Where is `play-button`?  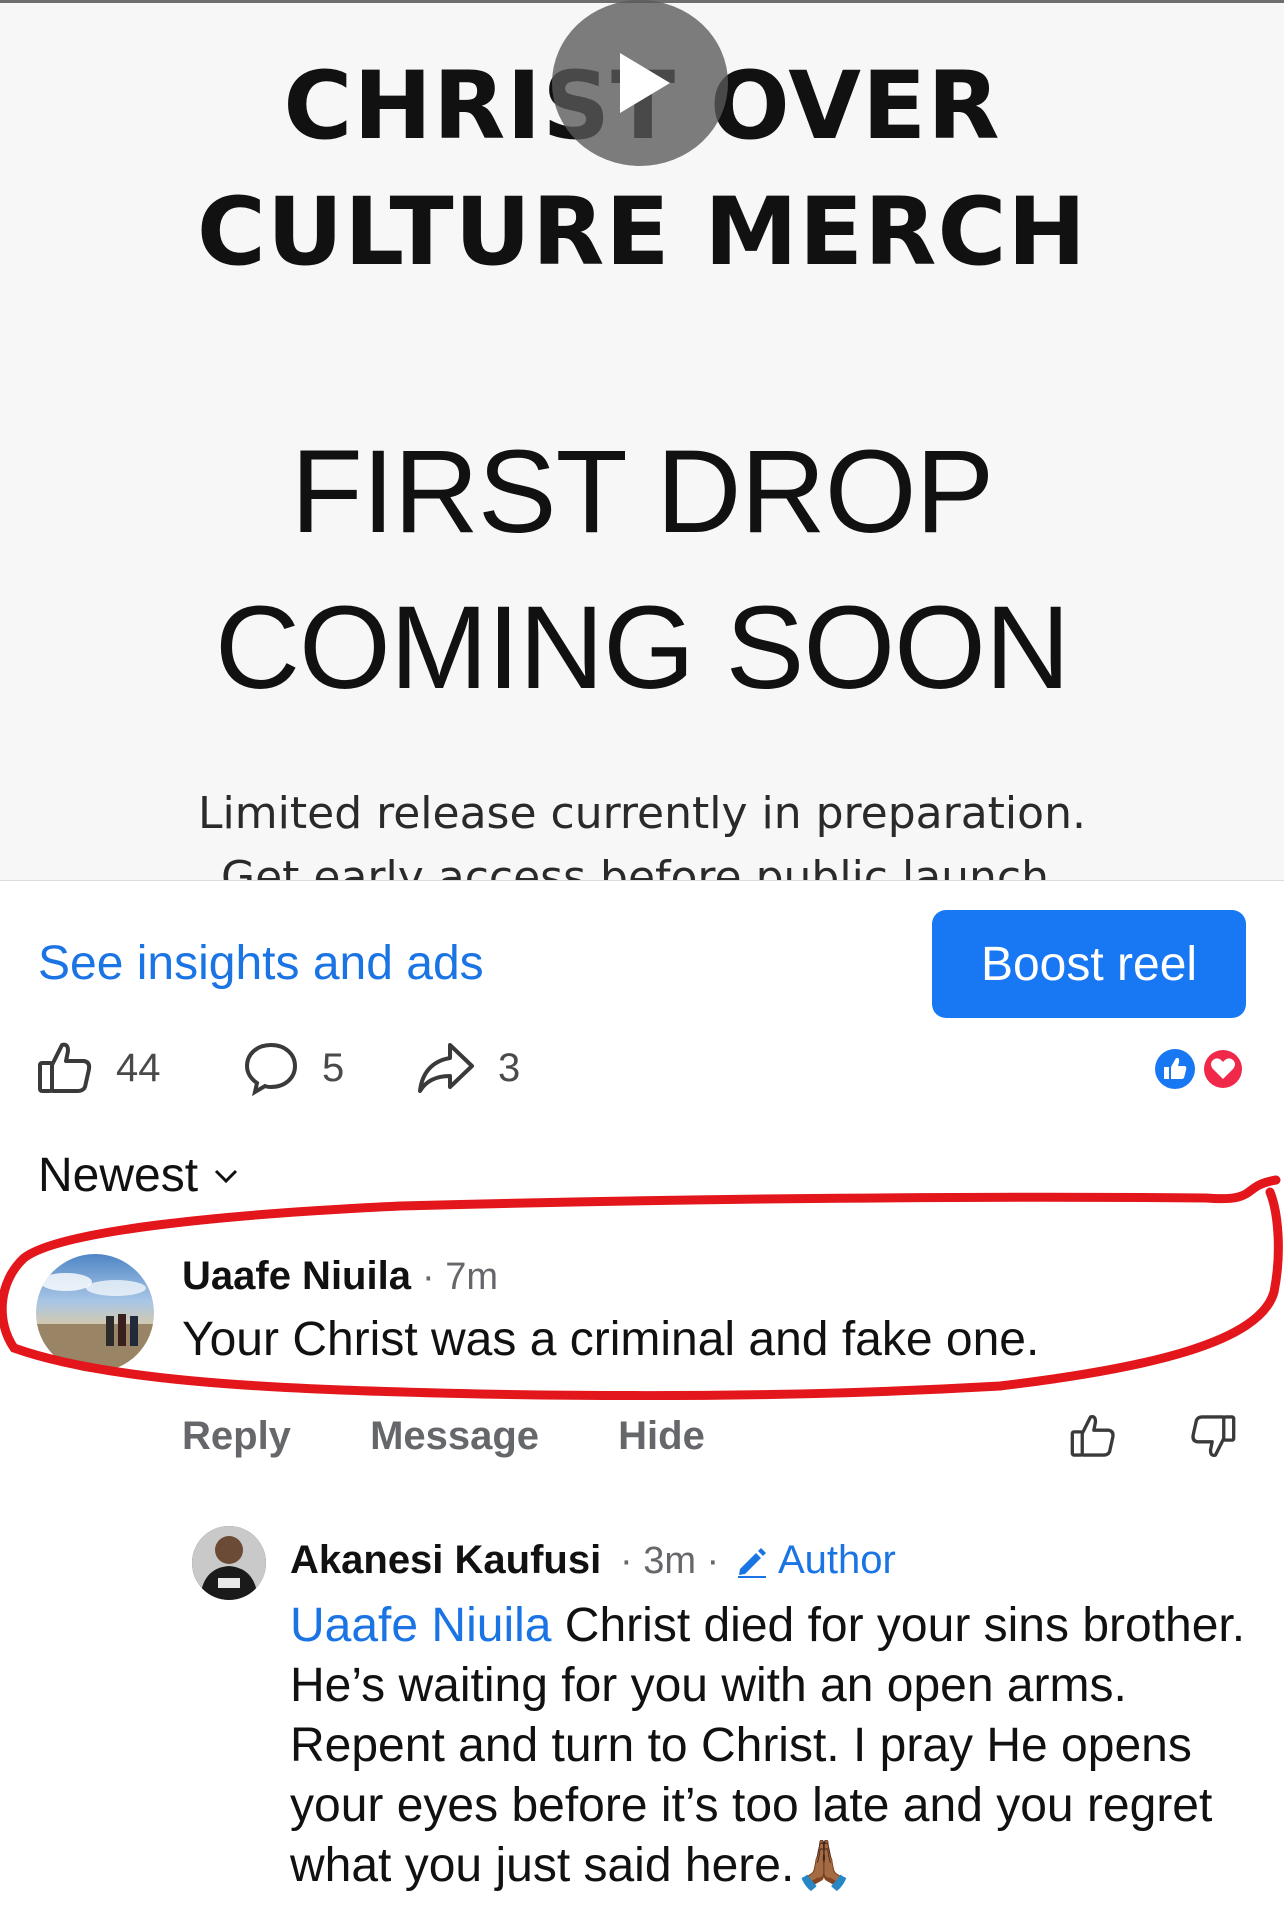
play-button is located at coordinates (640, 83).